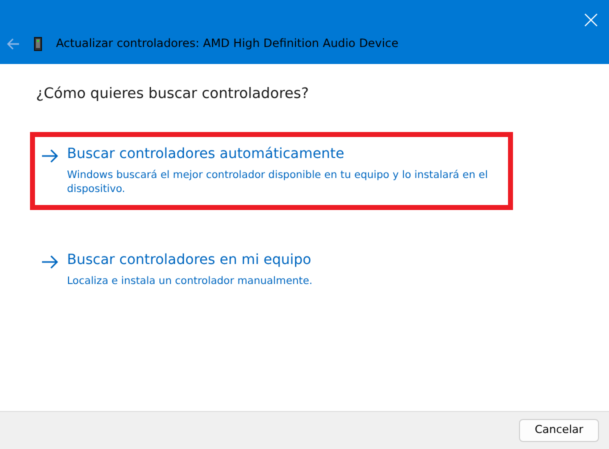  What do you see at coordinates (227, 43) in the screenshot?
I see `window-title: Actualizar controladores: AMD High Definition Audio Device` at bounding box center [227, 43].